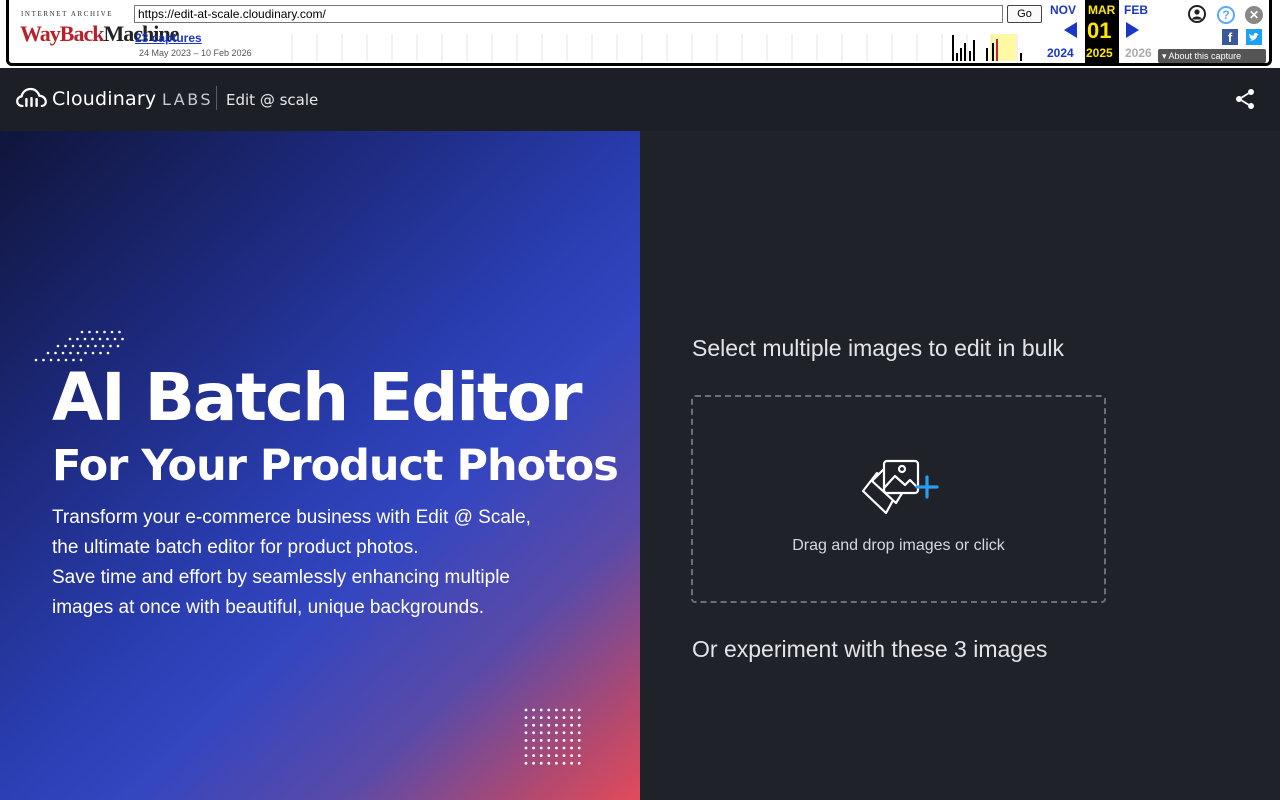 This screenshot has height=800, width=1280. I want to click on about-capture-label: About this capture, so click(1205, 56).